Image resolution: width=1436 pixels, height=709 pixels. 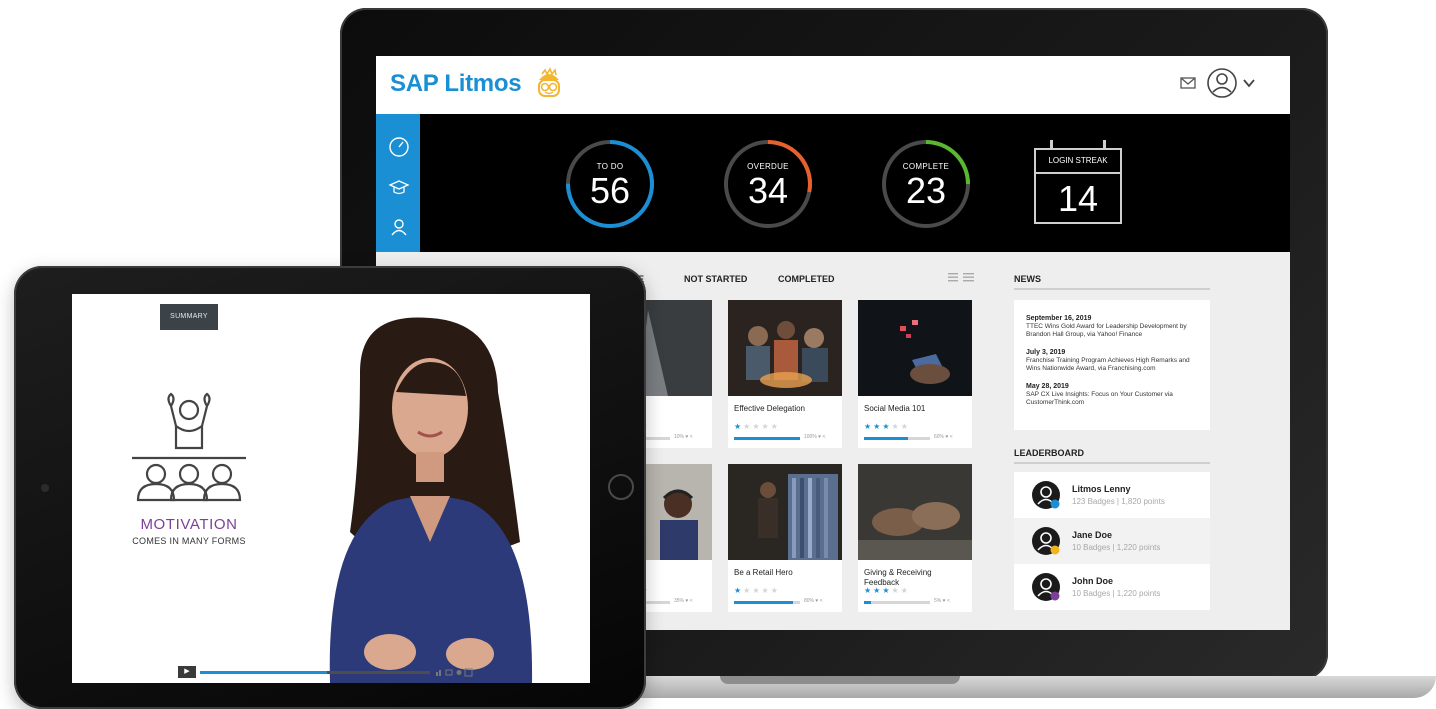 I want to click on leader-name: Litmos Lenny, so click(x=1101, y=489).